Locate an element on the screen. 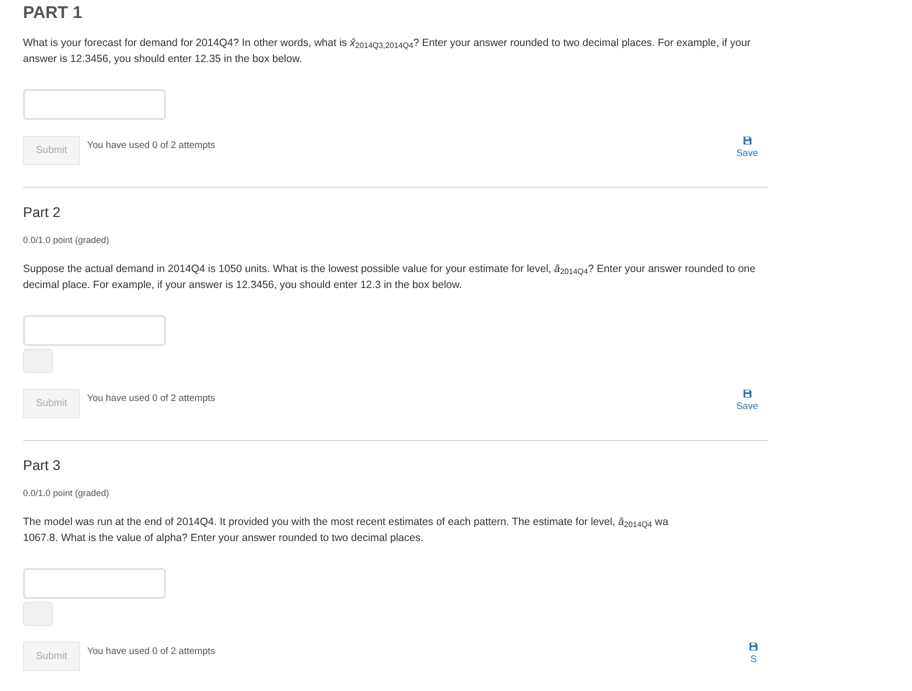 This screenshot has width=912, height=691. part-heading: Part 3 is located at coordinates (42, 466).